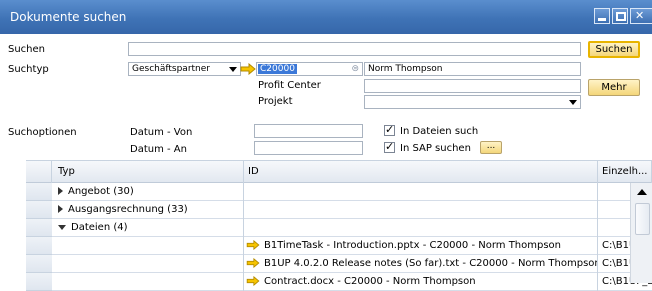  I want to click on more-button: Mehr, so click(614, 87).